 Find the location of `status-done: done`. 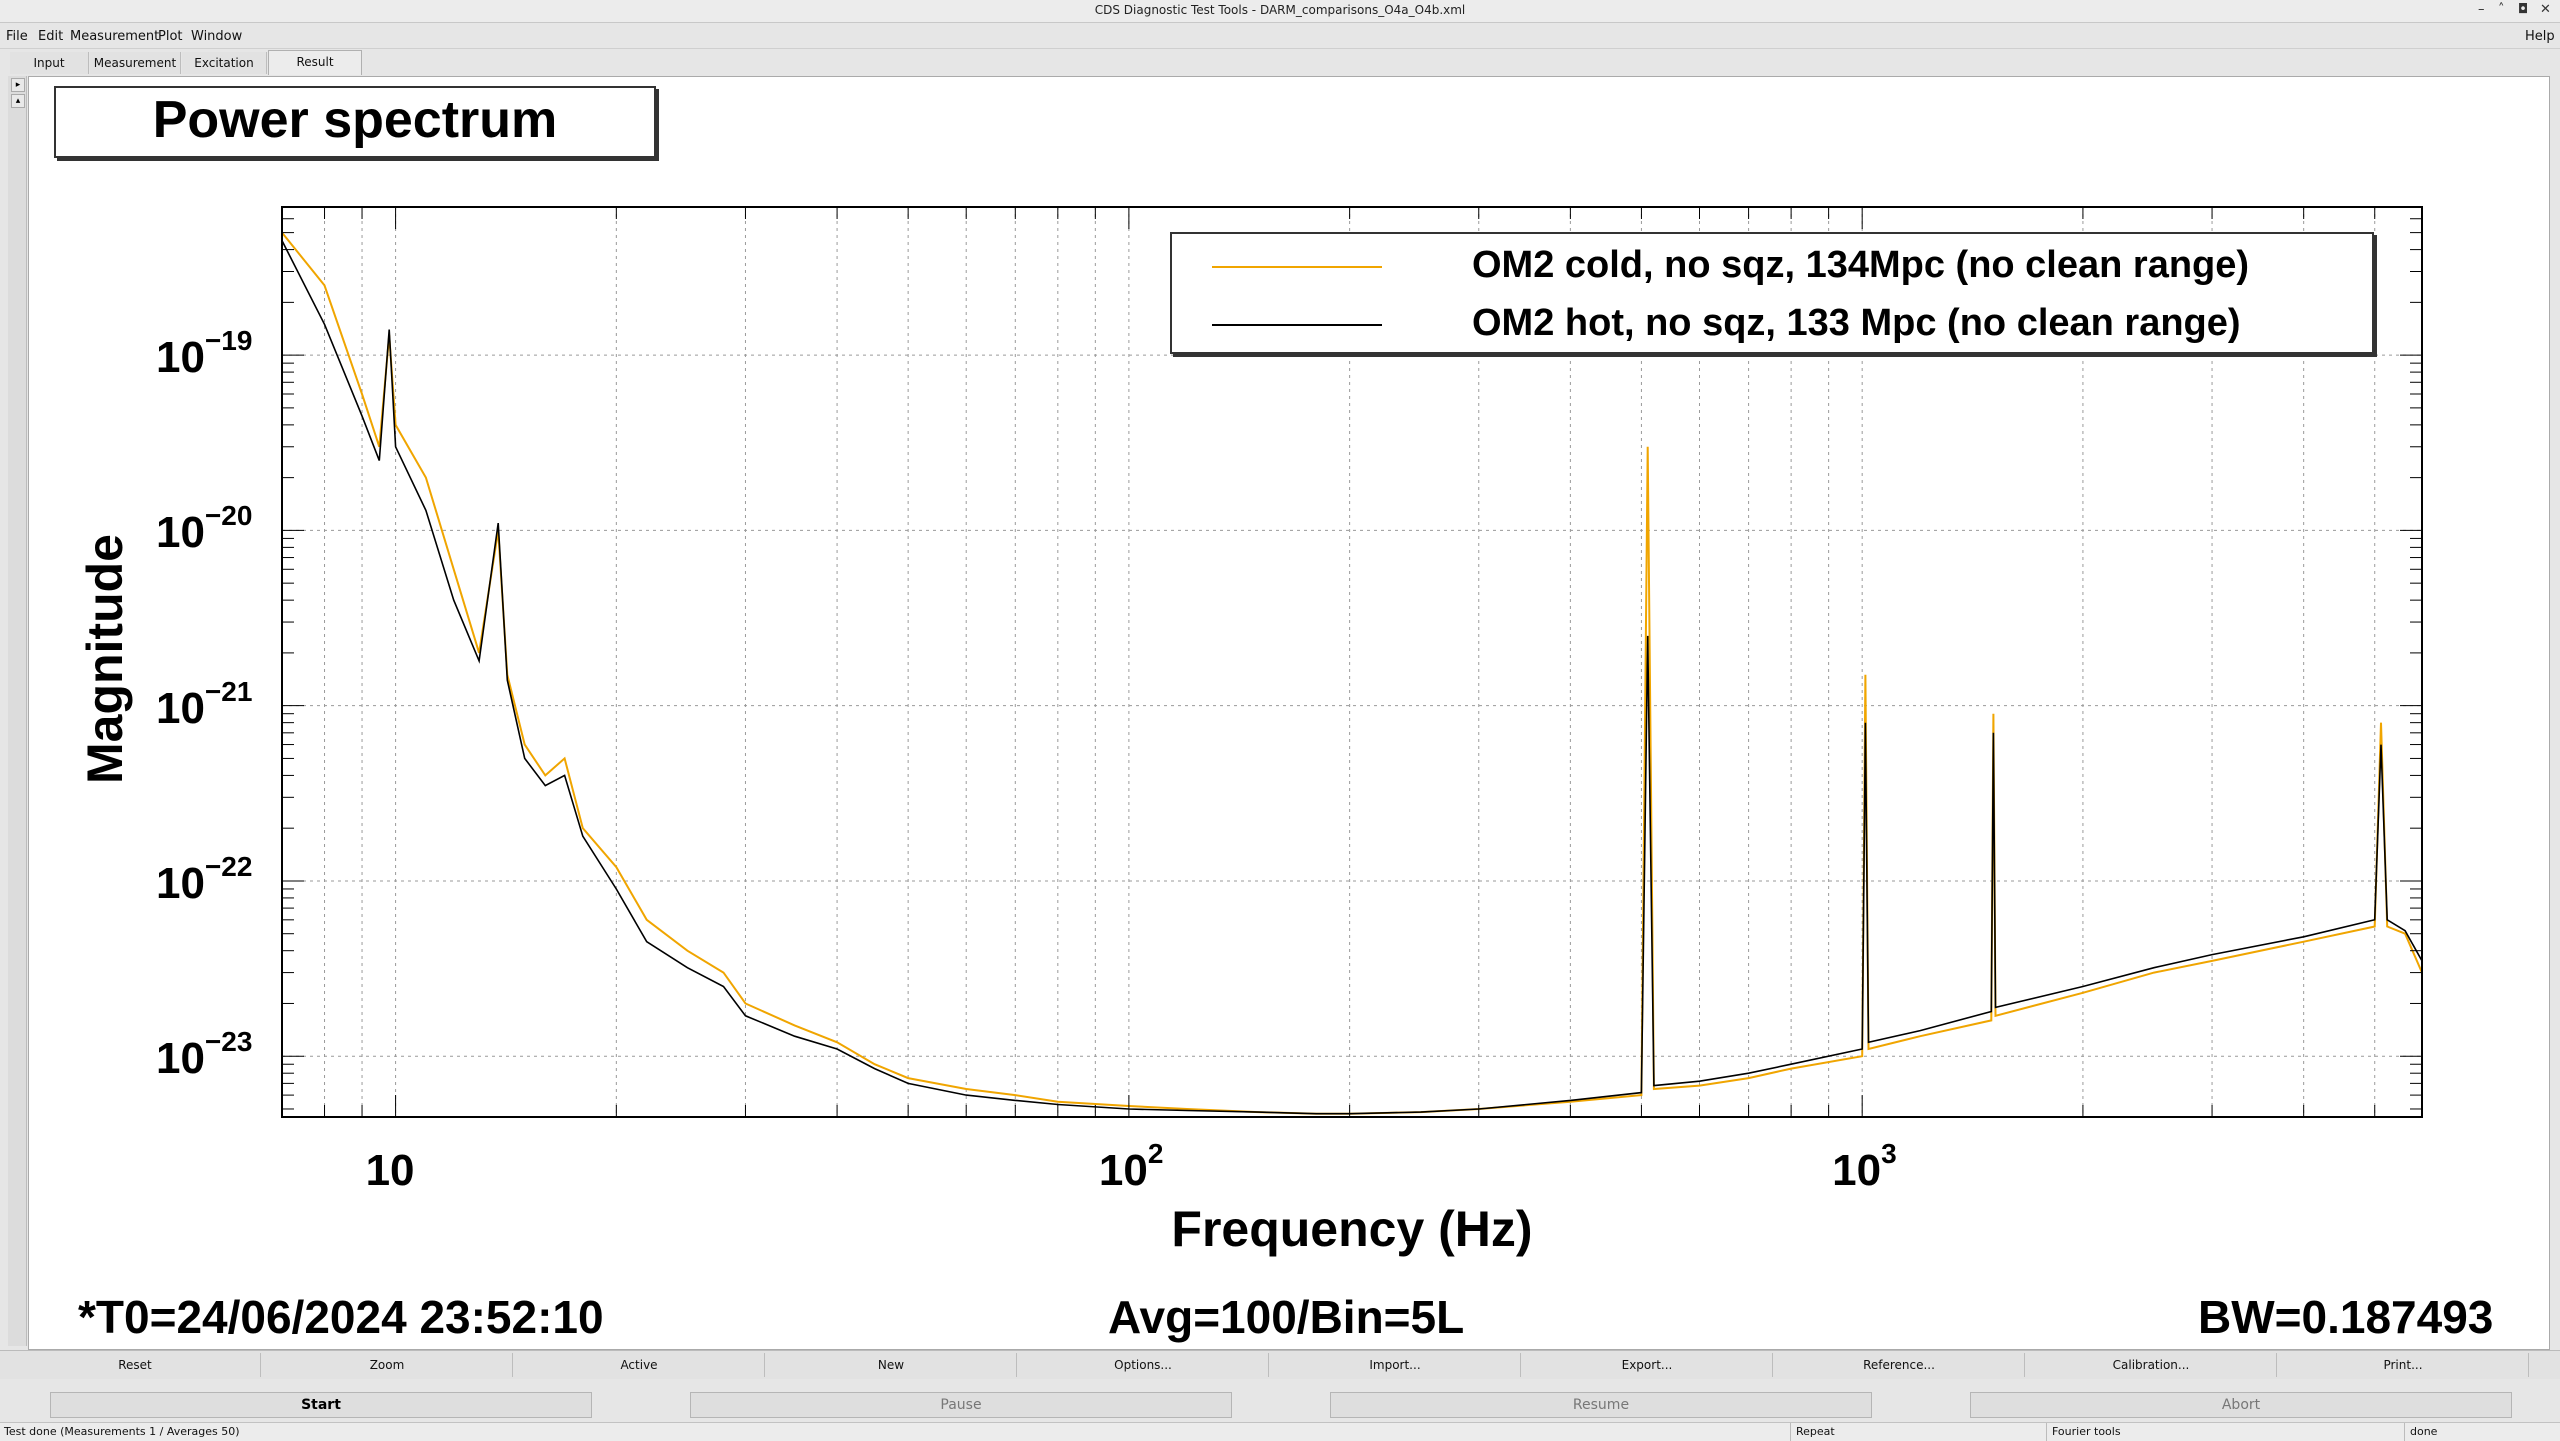

status-done: done is located at coordinates (2424, 1431).